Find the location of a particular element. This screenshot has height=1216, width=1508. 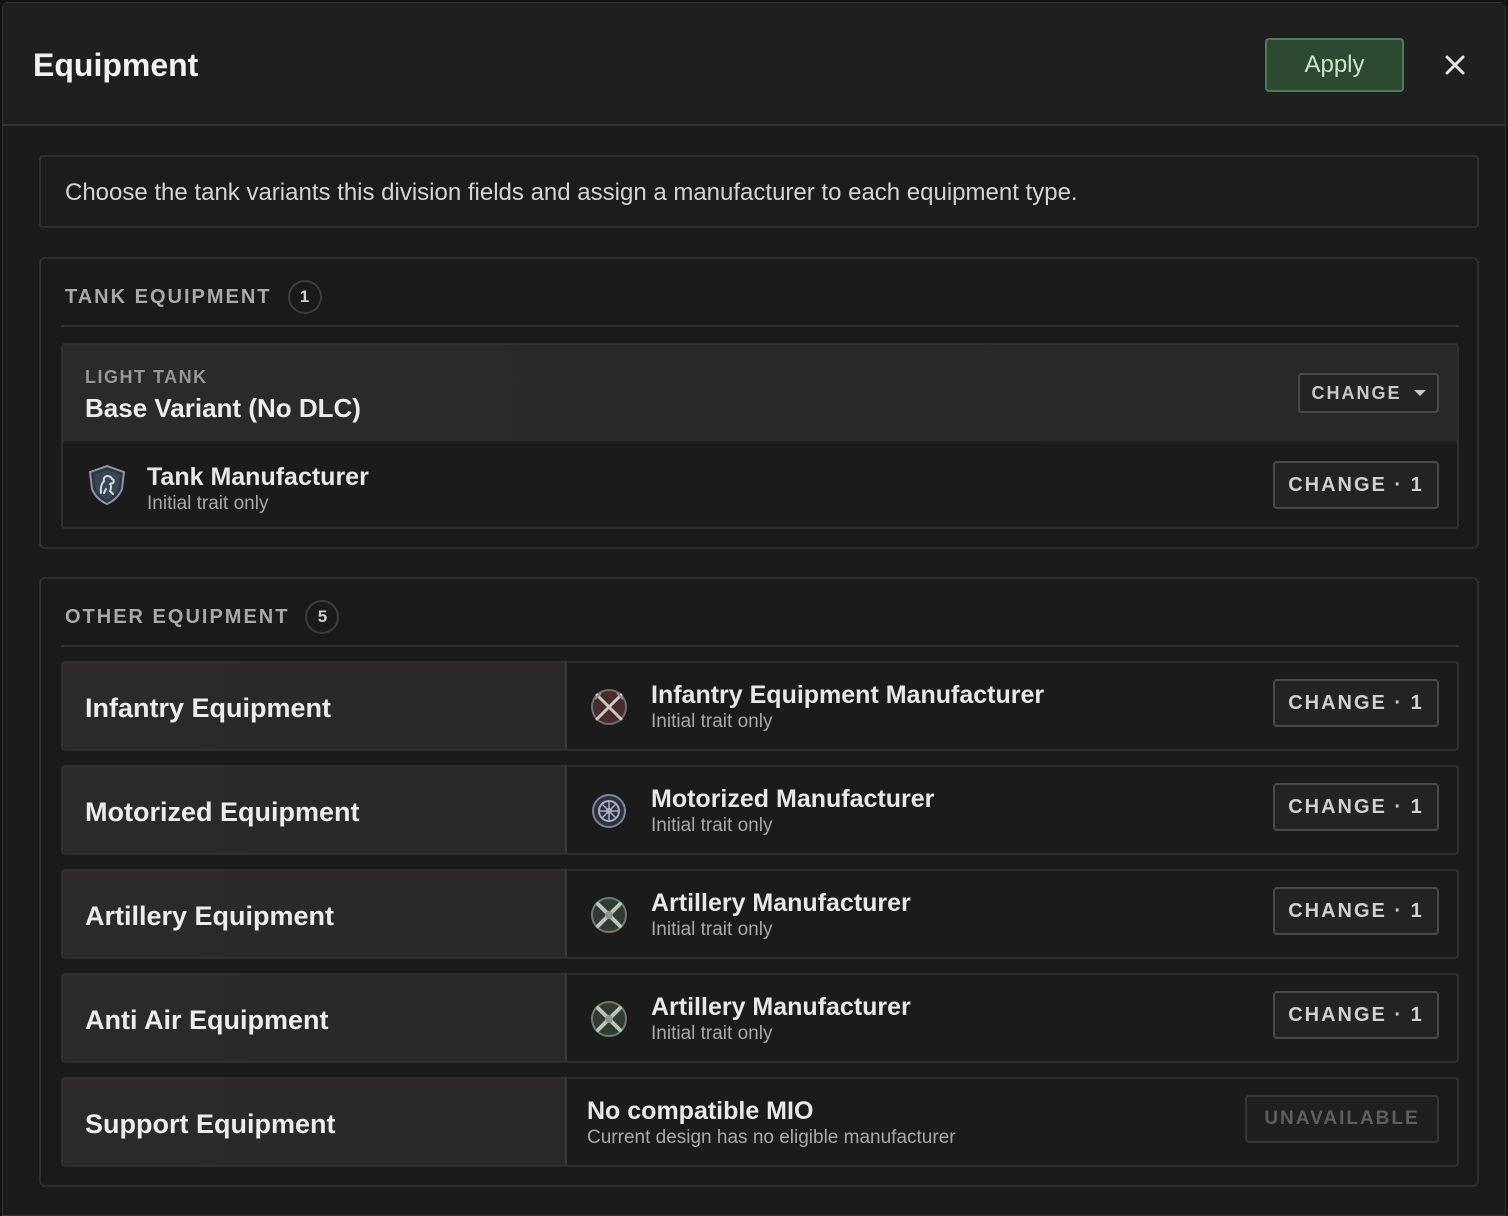

variant-change-dropdown: CHANGE is located at coordinates (1368, 393).